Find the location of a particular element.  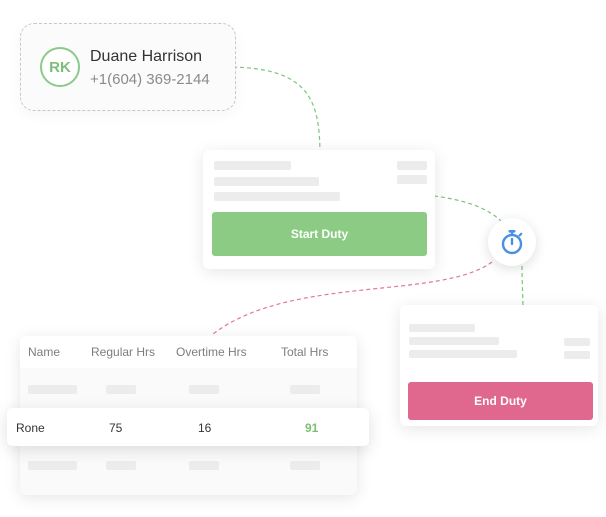

start-to-timer-connector is located at coordinates (464, 208).